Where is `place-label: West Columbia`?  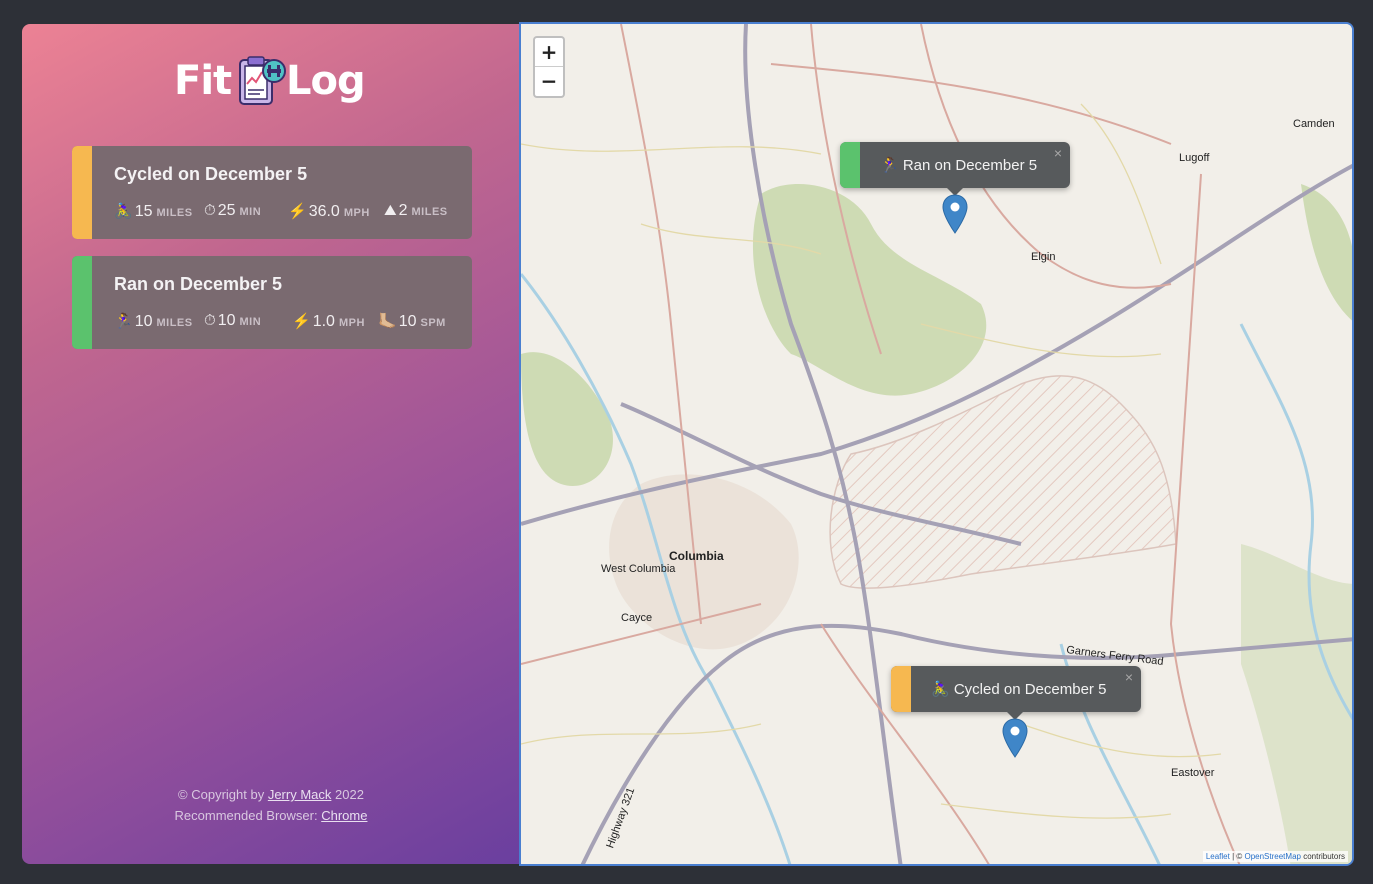
place-label: West Columbia is located at coordinates (638, 569).